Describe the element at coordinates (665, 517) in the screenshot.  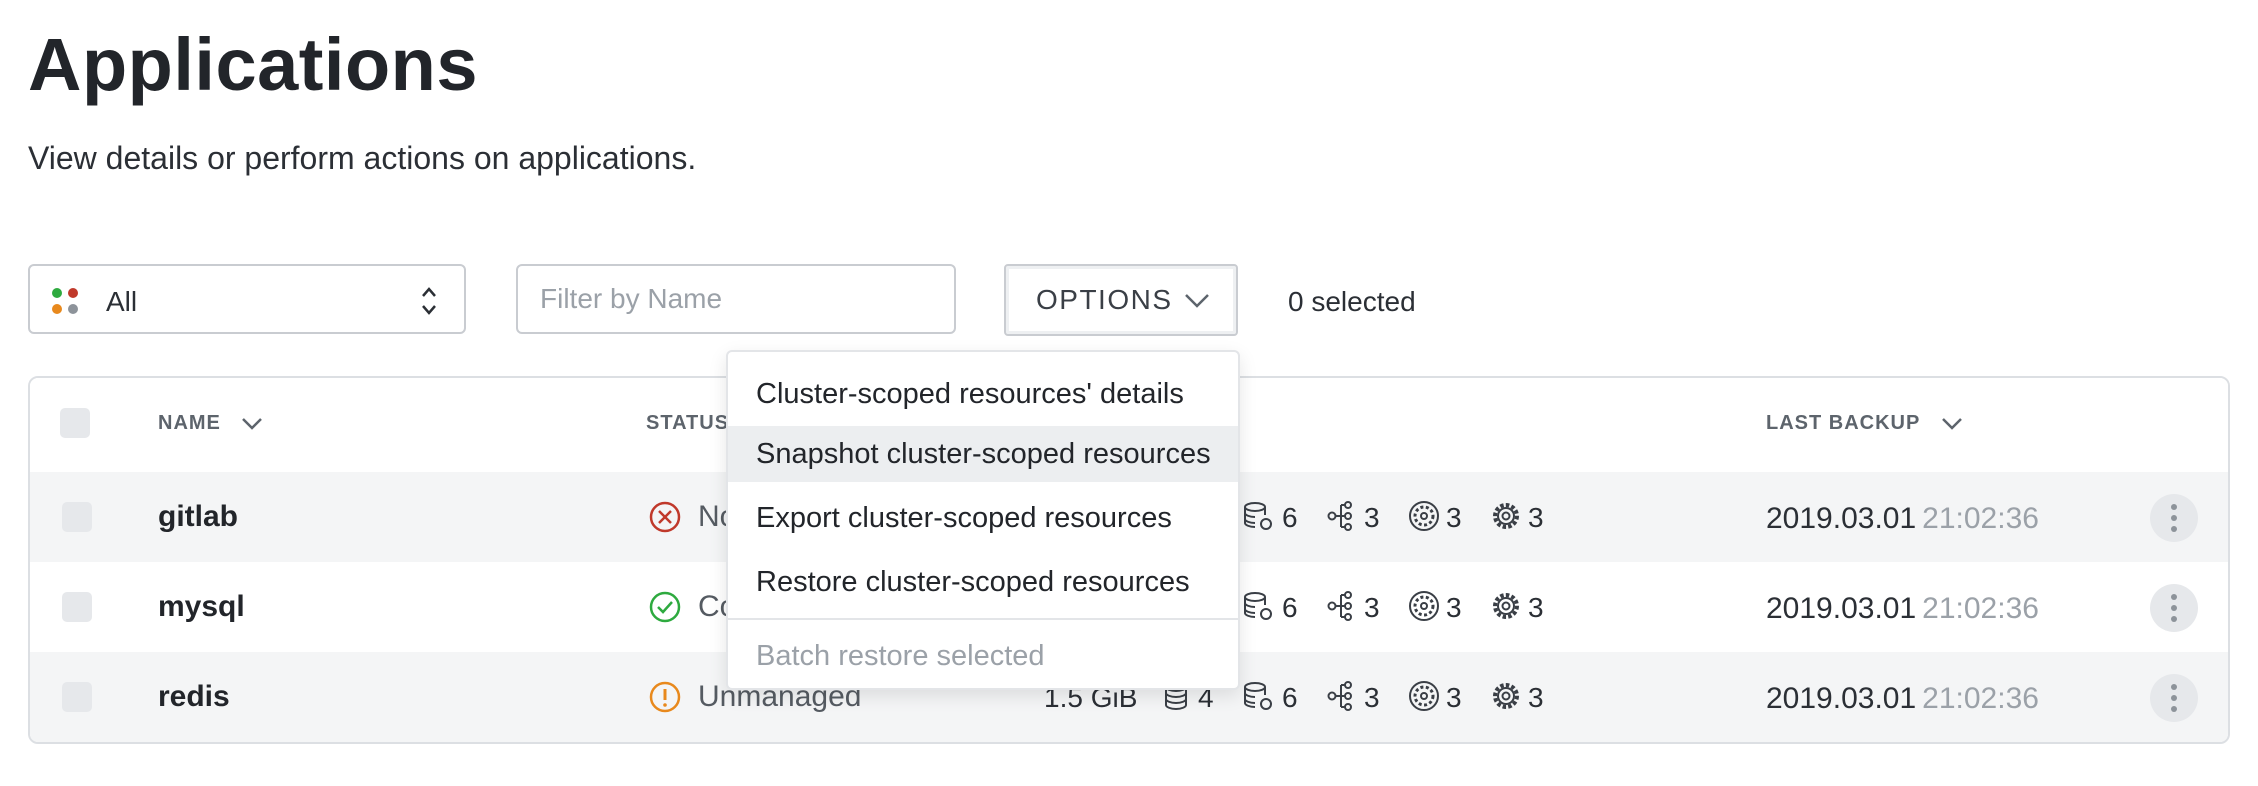
I see `error-circle-icon` at that location.